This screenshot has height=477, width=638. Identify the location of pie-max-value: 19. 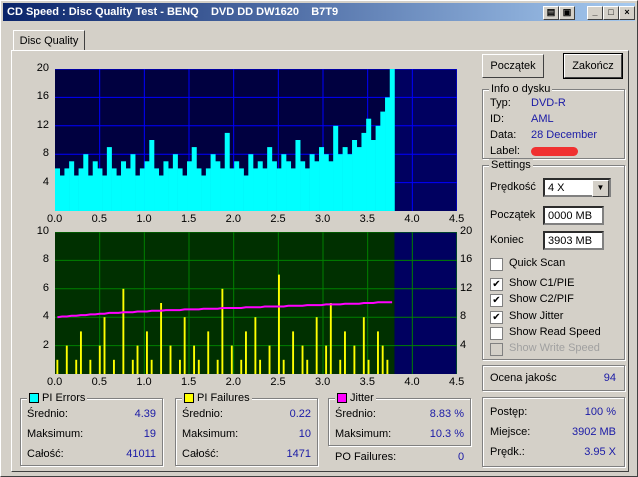
(149, 434).